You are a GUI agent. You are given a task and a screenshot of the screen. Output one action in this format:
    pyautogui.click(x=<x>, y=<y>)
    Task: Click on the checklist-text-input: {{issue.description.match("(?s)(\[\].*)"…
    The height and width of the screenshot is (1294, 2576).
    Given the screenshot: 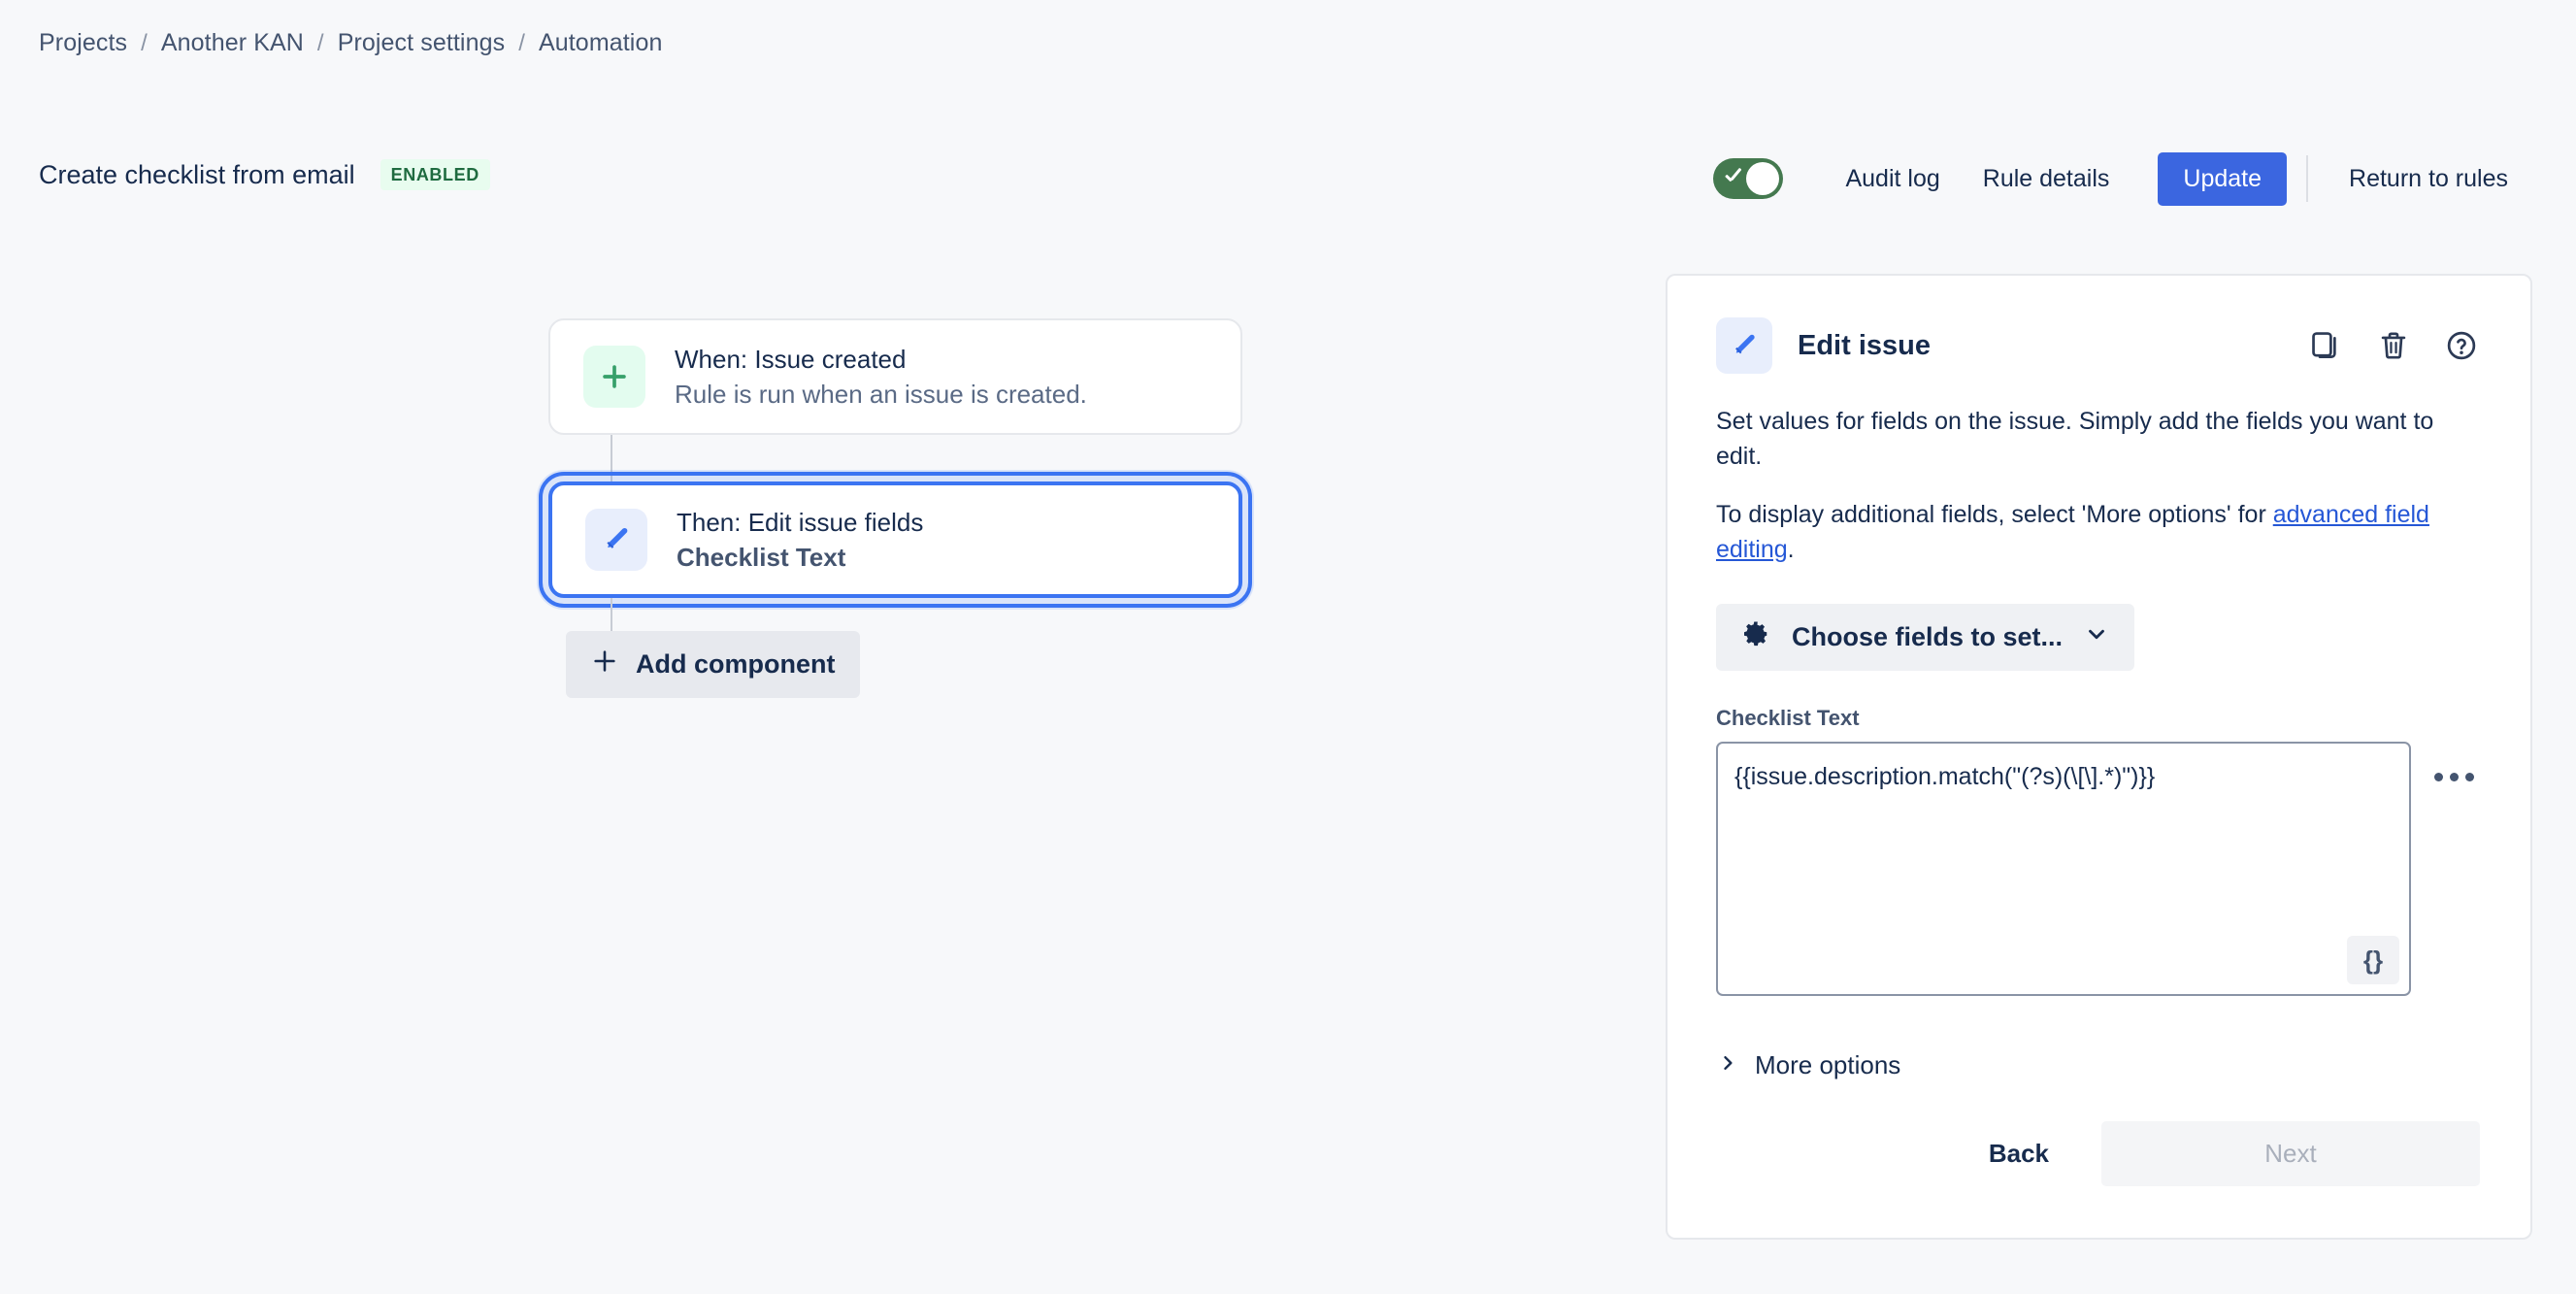 What is the action you would take?
    pyautogui.click(x=2063, y=869)
    